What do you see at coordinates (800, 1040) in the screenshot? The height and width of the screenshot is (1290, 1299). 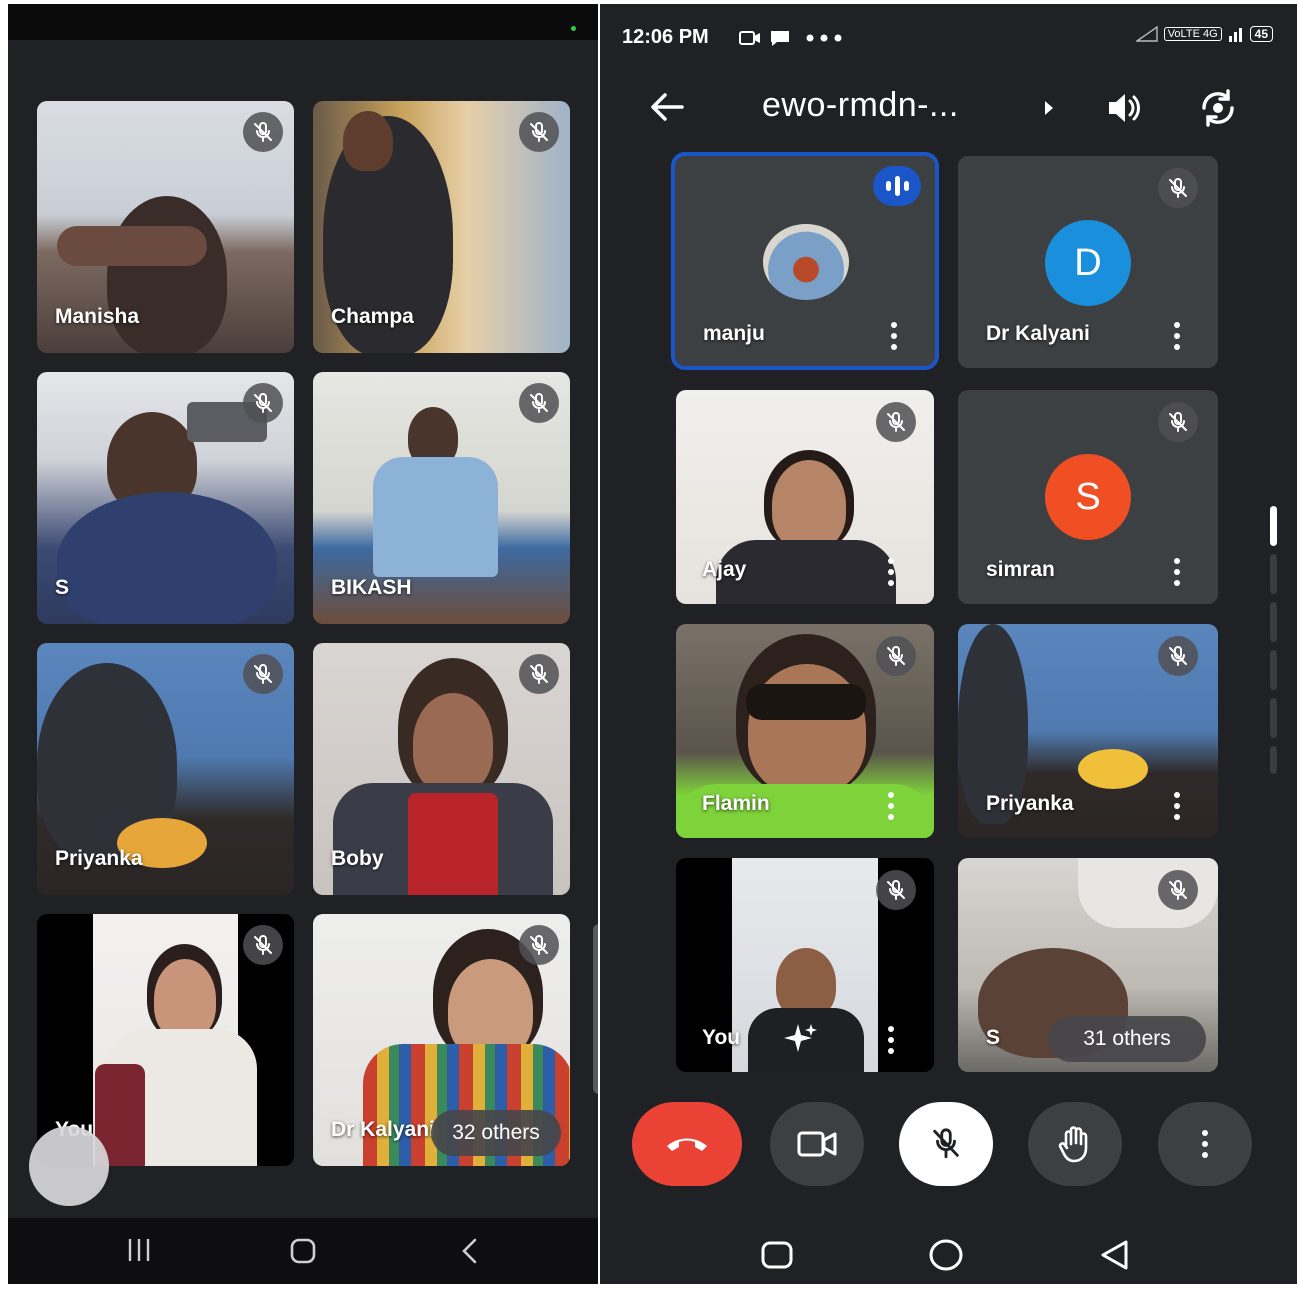 I see `sparkle-icon` at bounding box center [800, 1040].